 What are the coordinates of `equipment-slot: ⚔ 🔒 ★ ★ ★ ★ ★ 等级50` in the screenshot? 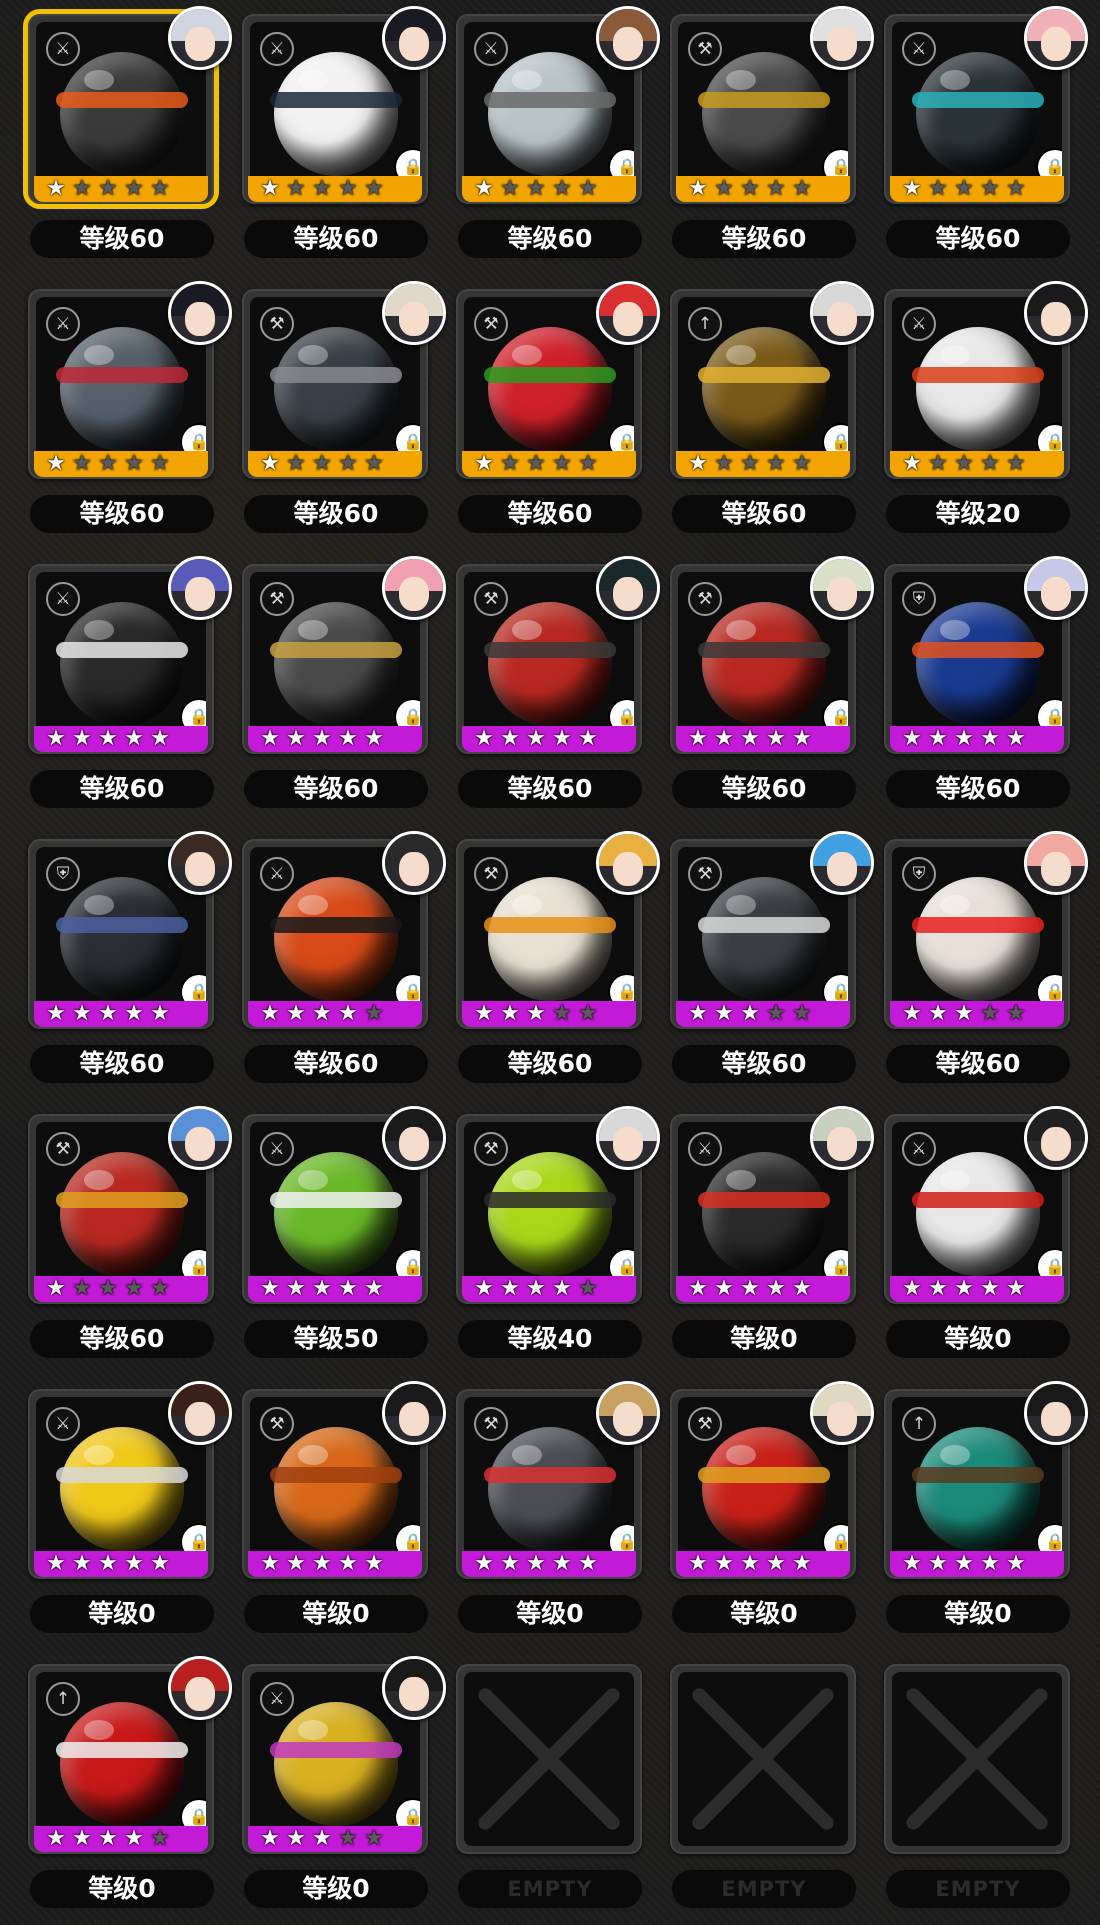 It's located at (330, 1237).